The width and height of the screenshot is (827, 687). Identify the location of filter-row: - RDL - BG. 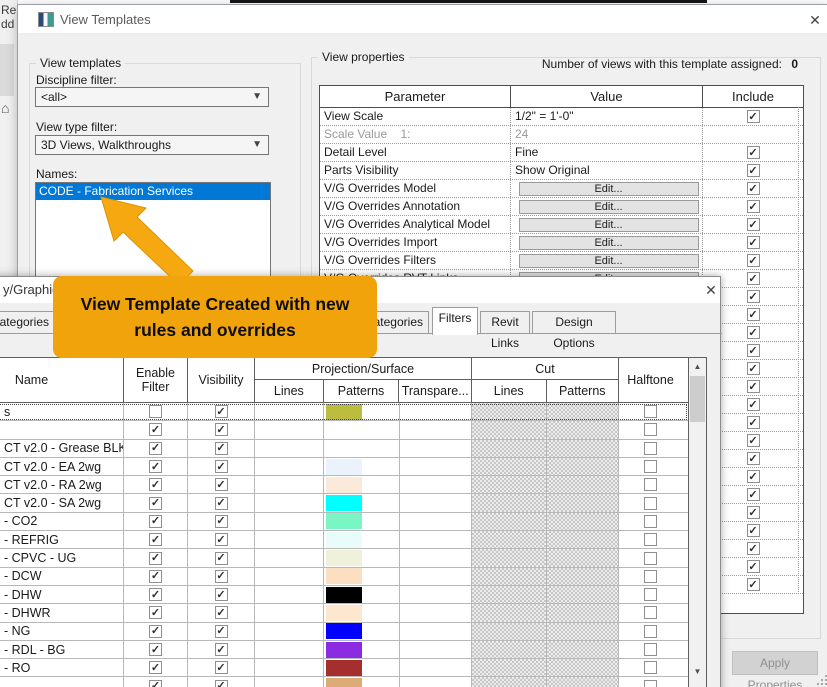
(344, 650).